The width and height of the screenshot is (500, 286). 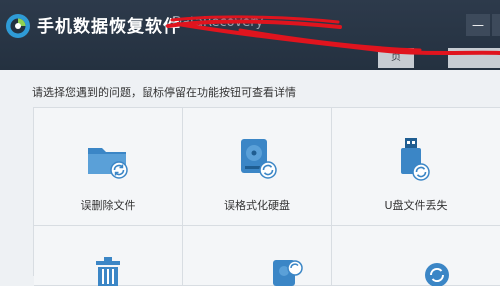 I want to click on option-deleted-files: 误删除文件, so click(x=108, y=167).